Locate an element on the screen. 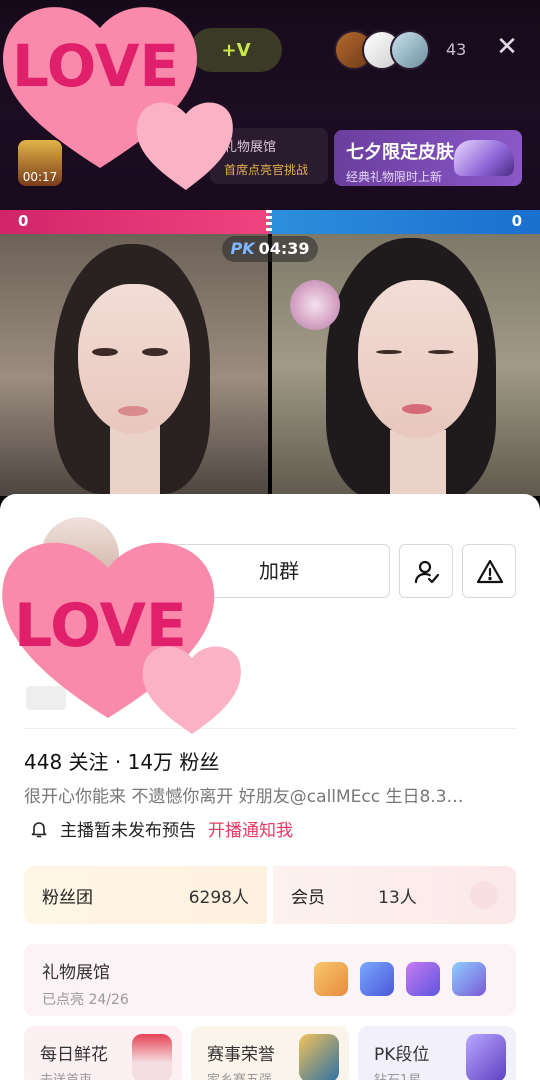 This screenshot has width=540, height=1080. right-video-stream is located at coordinates (406, 365).